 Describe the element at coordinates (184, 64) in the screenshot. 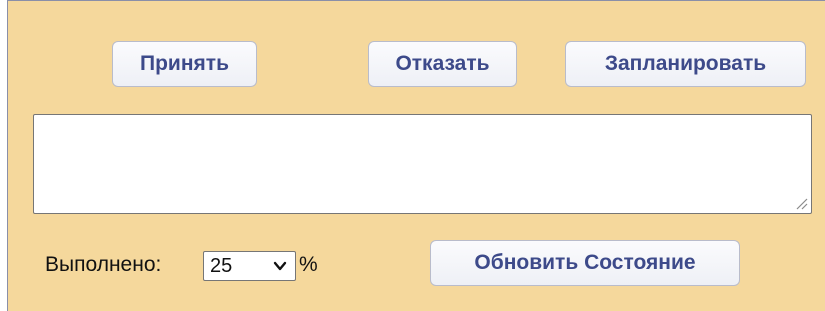

I see `accept-button: Принять` at that location.